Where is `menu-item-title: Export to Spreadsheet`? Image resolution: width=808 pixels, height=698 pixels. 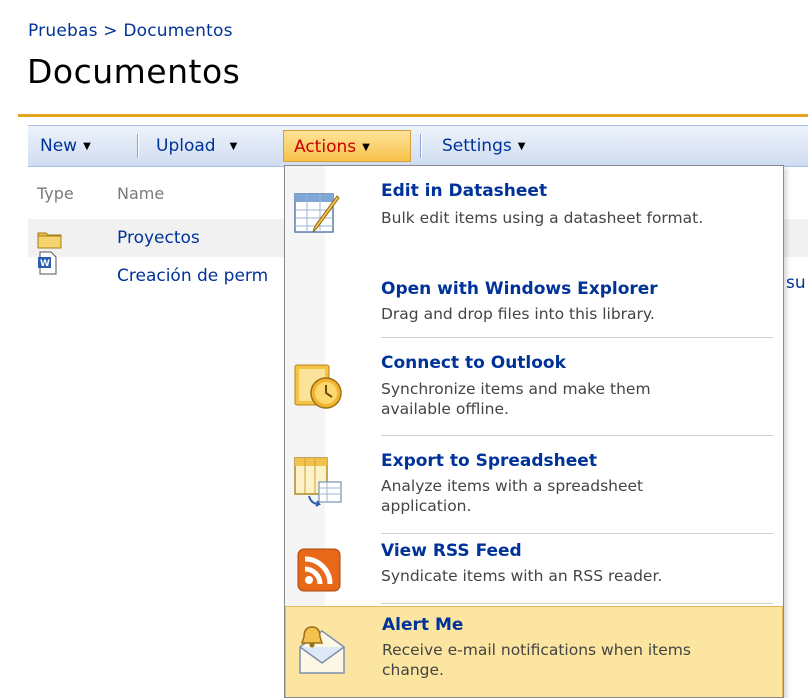 menu-item-title: Export to Spreadsheet is located at coordinates (489, 461).